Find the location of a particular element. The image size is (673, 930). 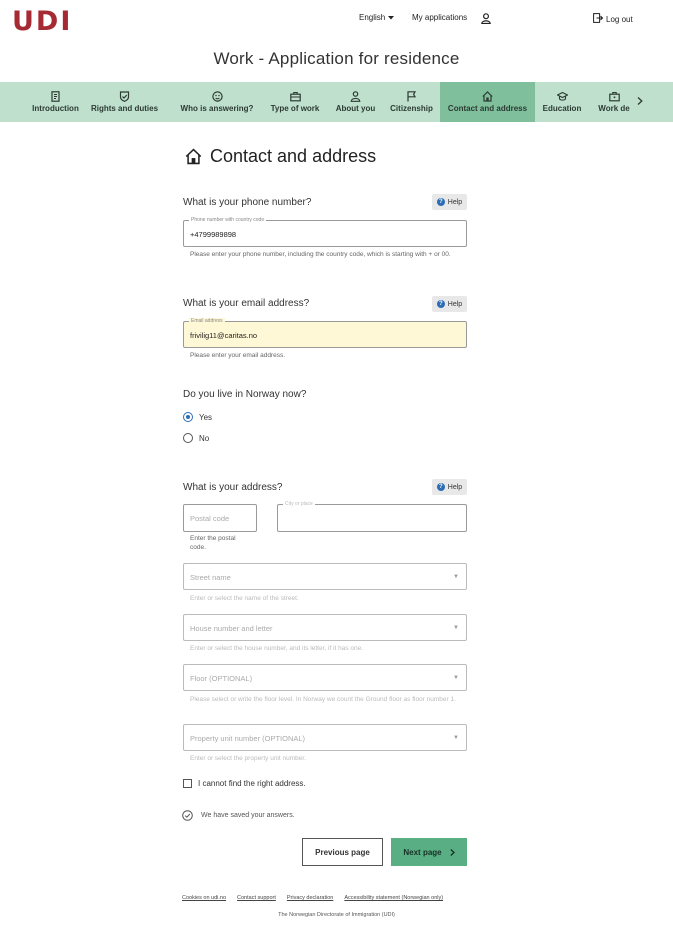

checkbox-box is located at coordinates (187, 783).